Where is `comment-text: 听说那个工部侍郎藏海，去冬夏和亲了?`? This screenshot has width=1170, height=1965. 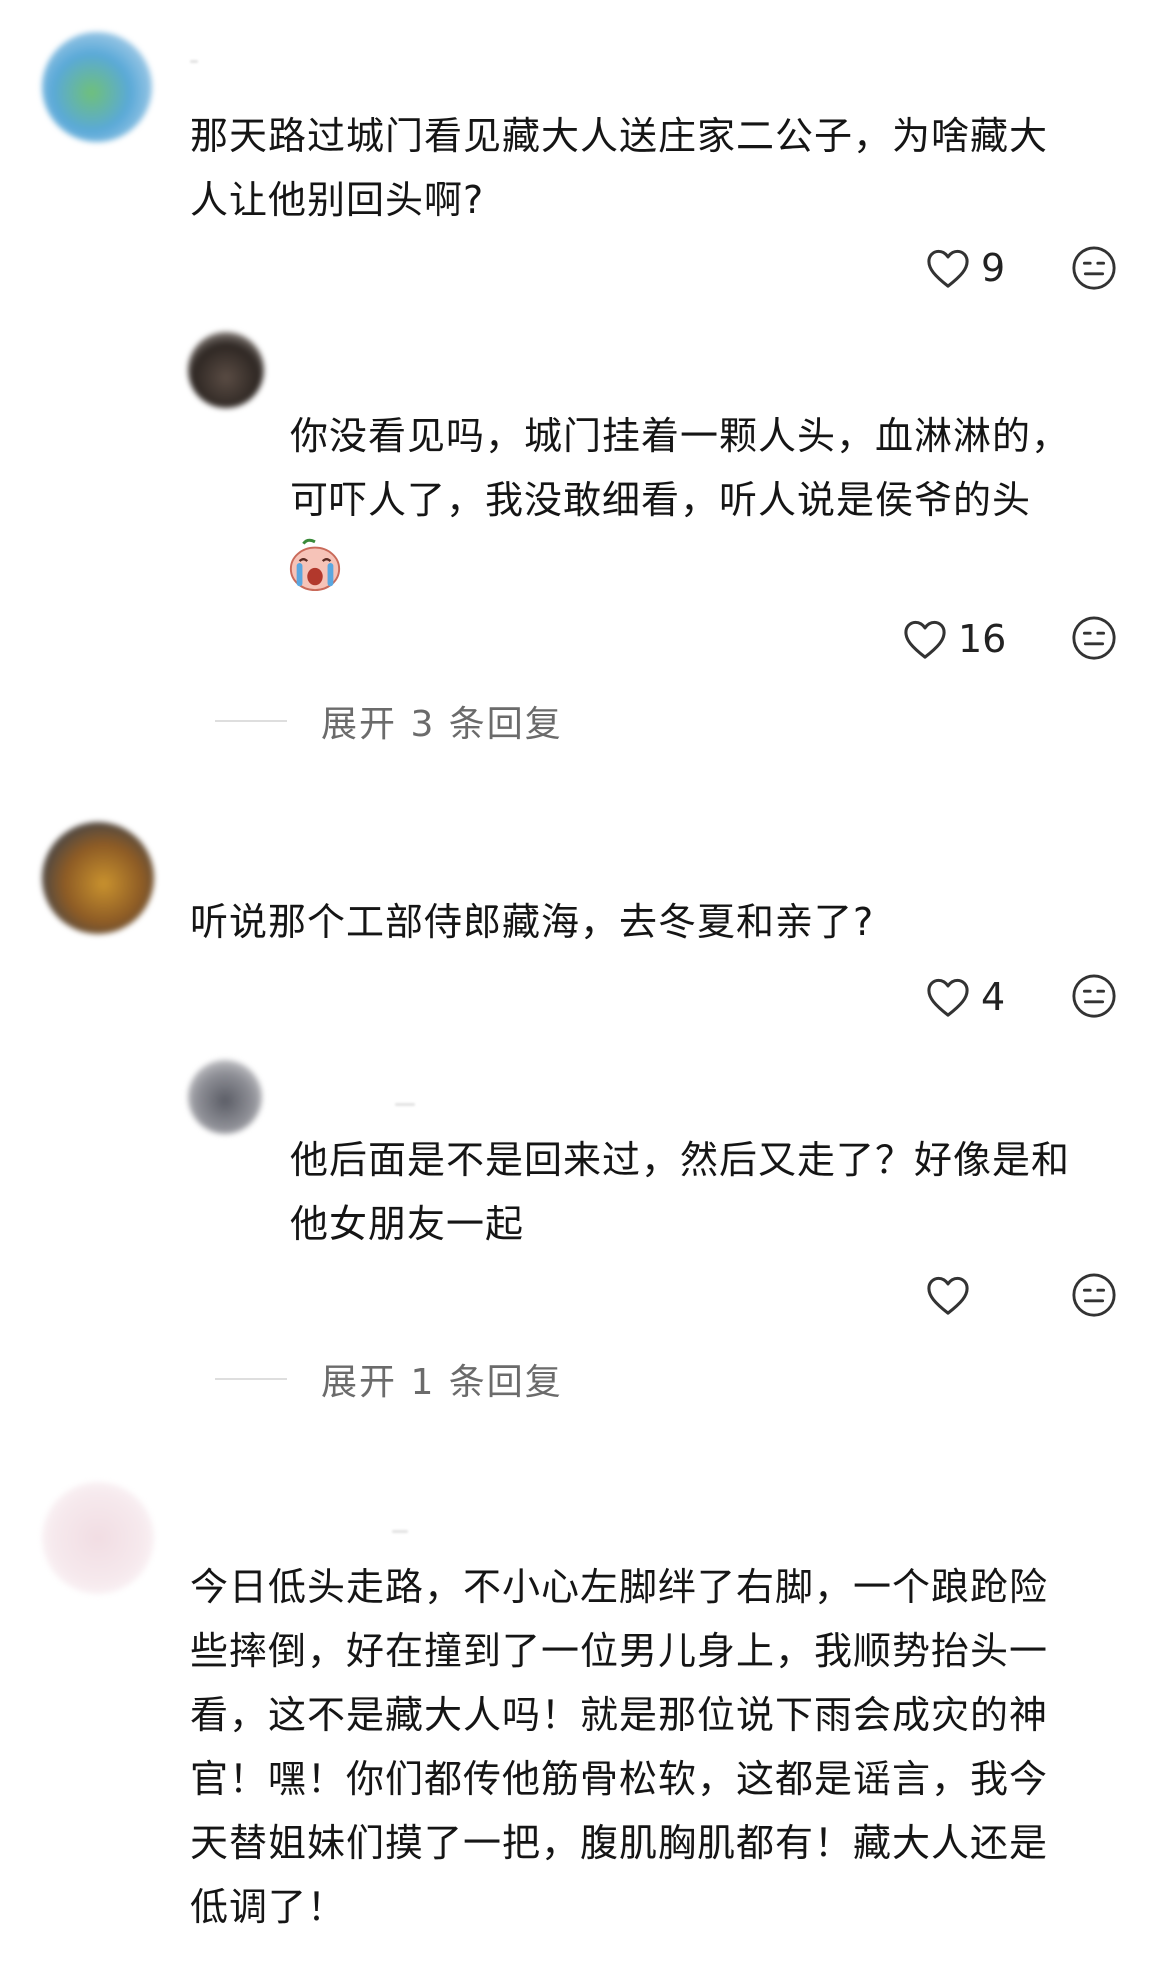
comment-text: 听说那个工部侍郎藏海，去冬夏和亲了? is located at coordinates (660, 922).